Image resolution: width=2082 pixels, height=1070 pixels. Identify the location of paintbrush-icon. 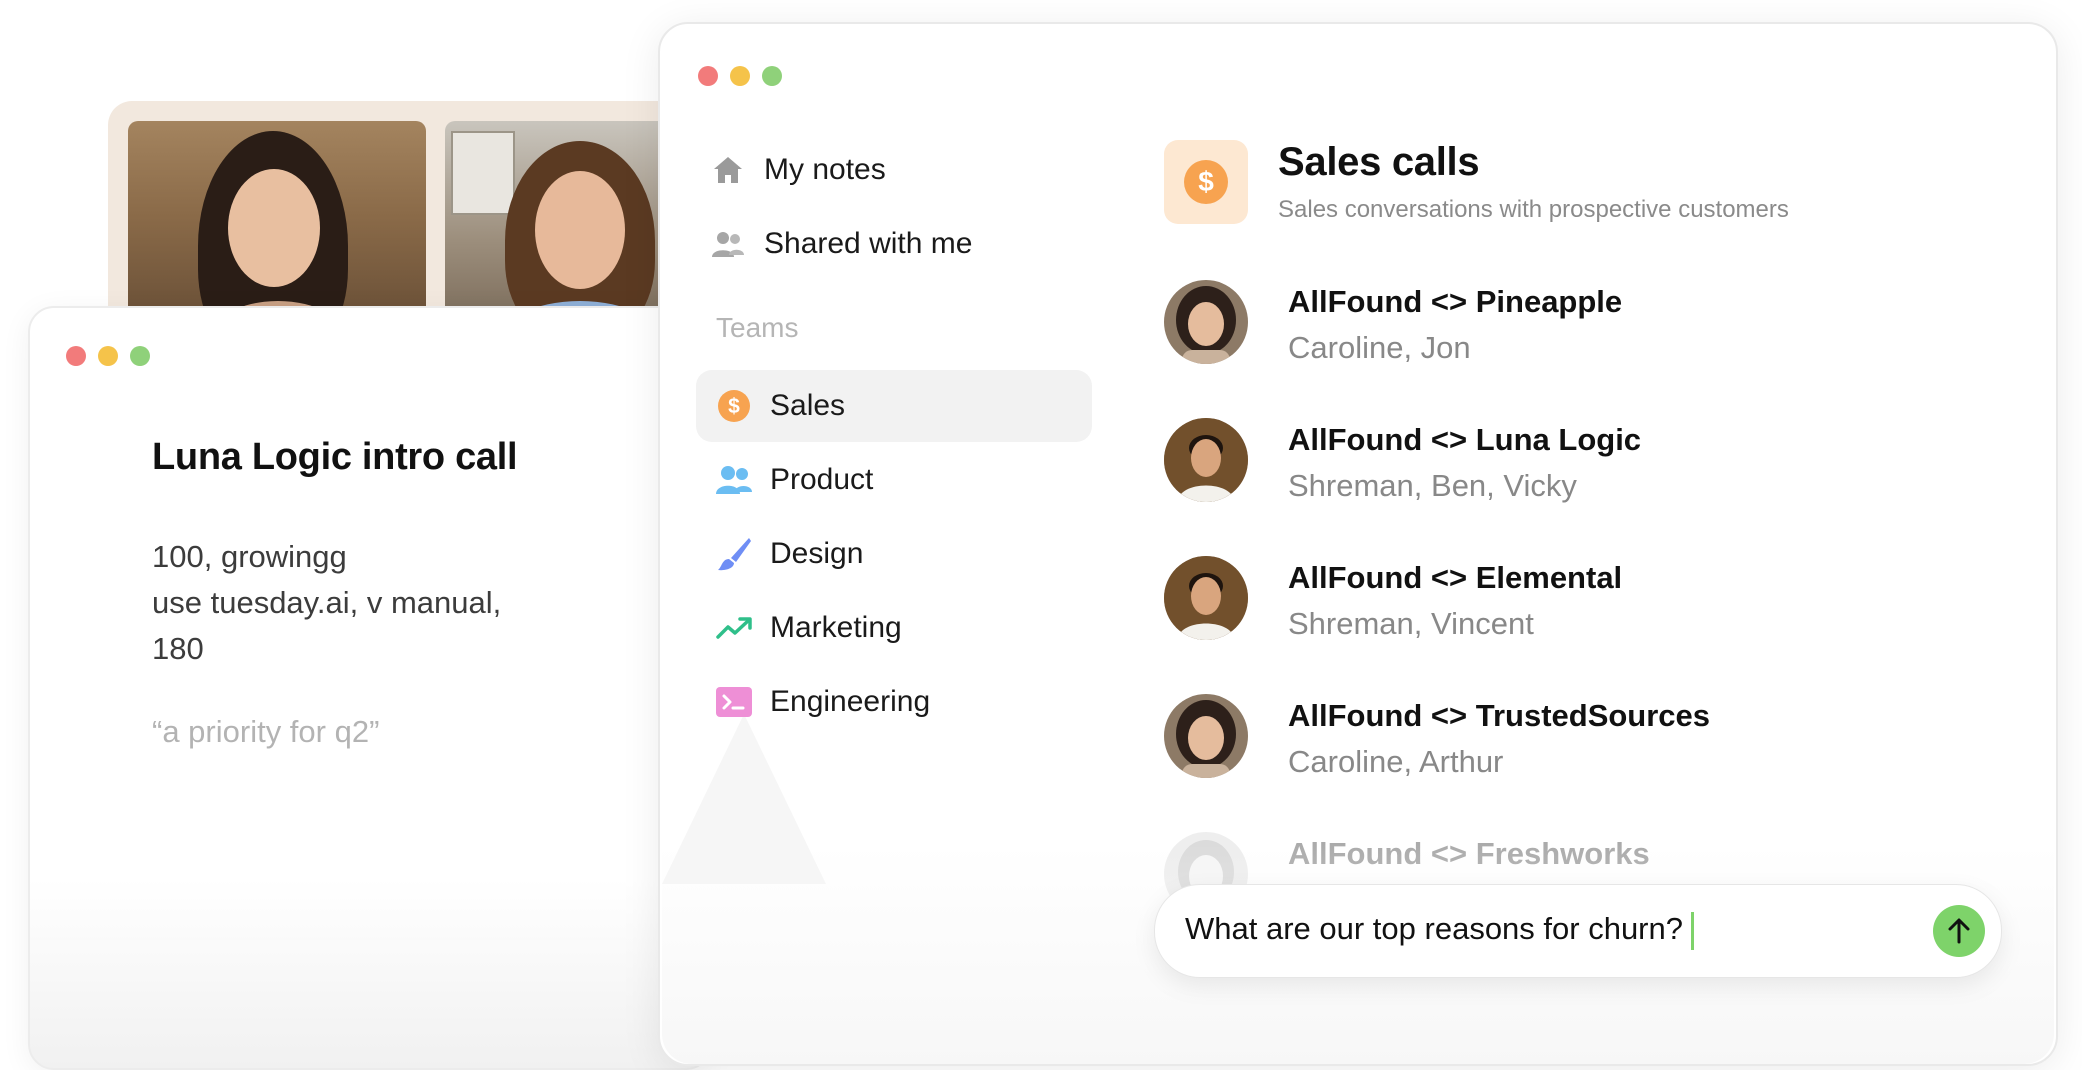
(734, 554).